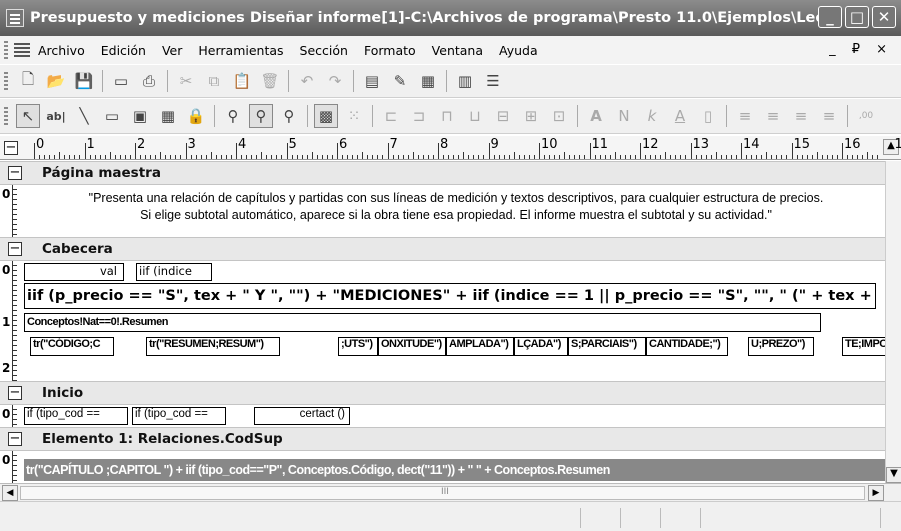 This screenshot has width=901, height=531. Describe the element at coordinates (76, 416) in the screenshot. I see `field-tipo-cod-1: if (tipo_cod ==` at that location.